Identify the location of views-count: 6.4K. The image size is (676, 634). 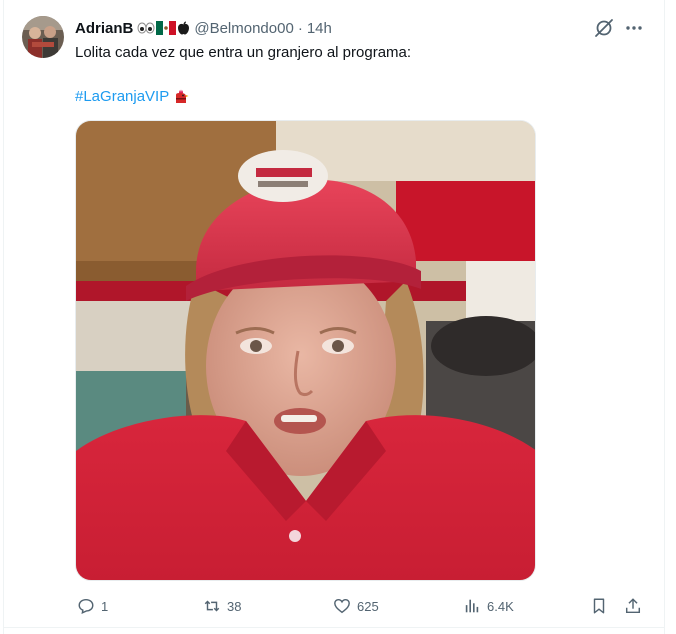
(500, 606).